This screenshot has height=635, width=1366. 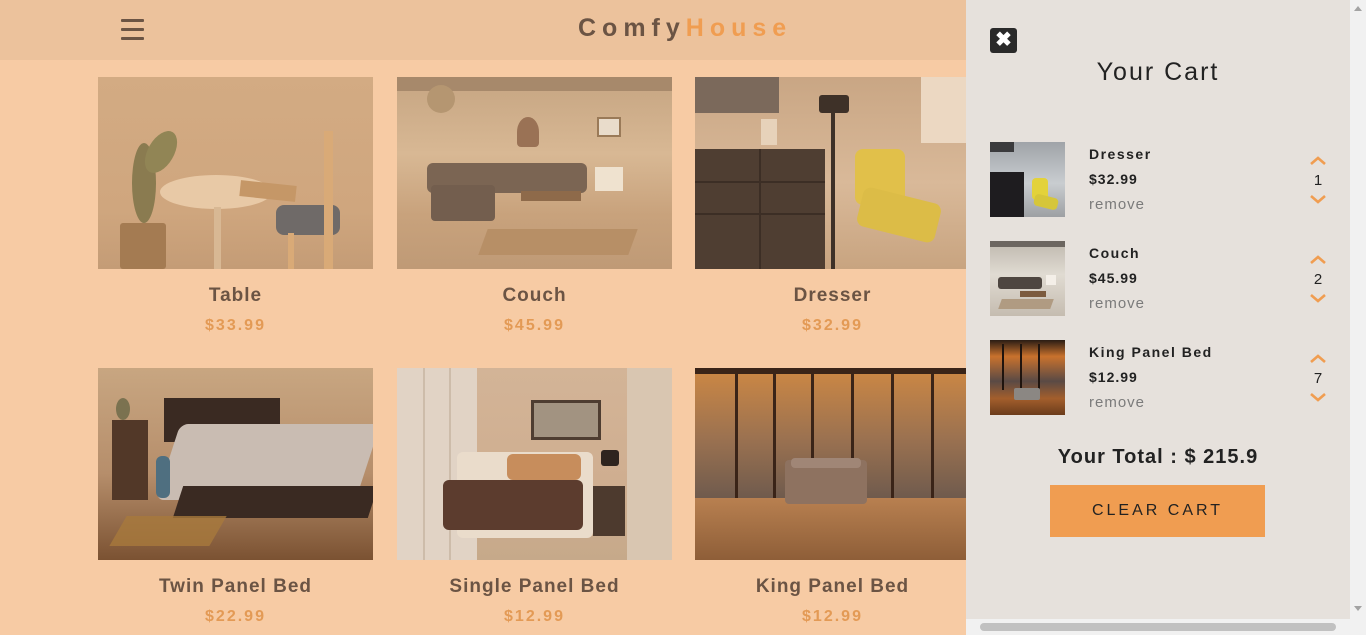 What do you see at coordinates (1003, 40) in the screenshot?
I see `close-icon: ✖` at bounding box center [1003, 40].